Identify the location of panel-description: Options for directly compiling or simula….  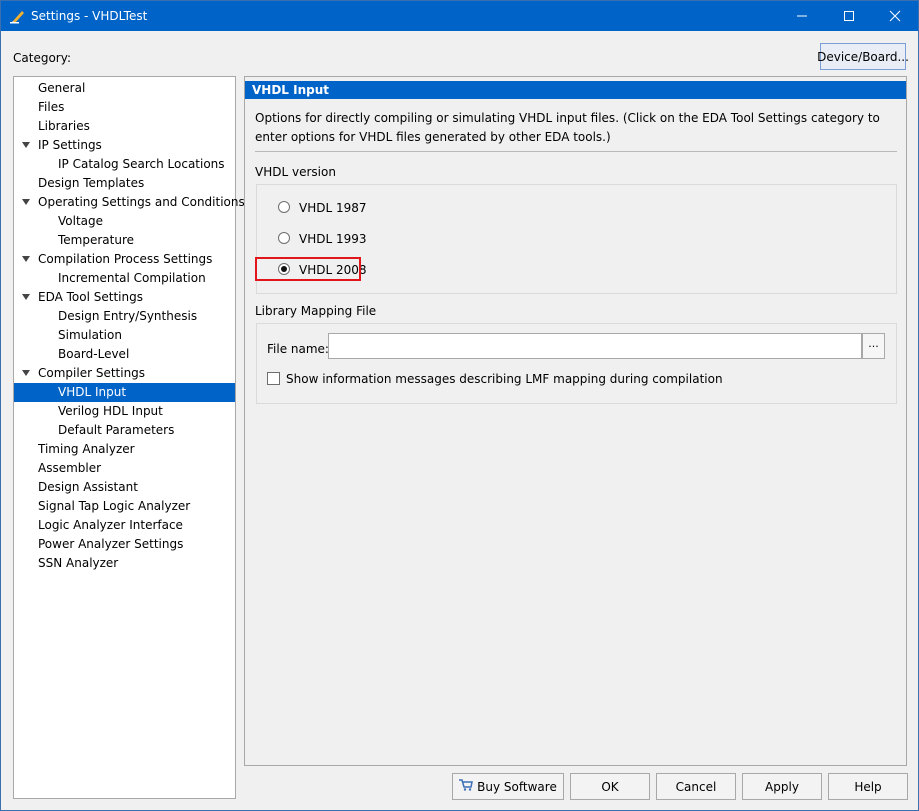
(567, 127).